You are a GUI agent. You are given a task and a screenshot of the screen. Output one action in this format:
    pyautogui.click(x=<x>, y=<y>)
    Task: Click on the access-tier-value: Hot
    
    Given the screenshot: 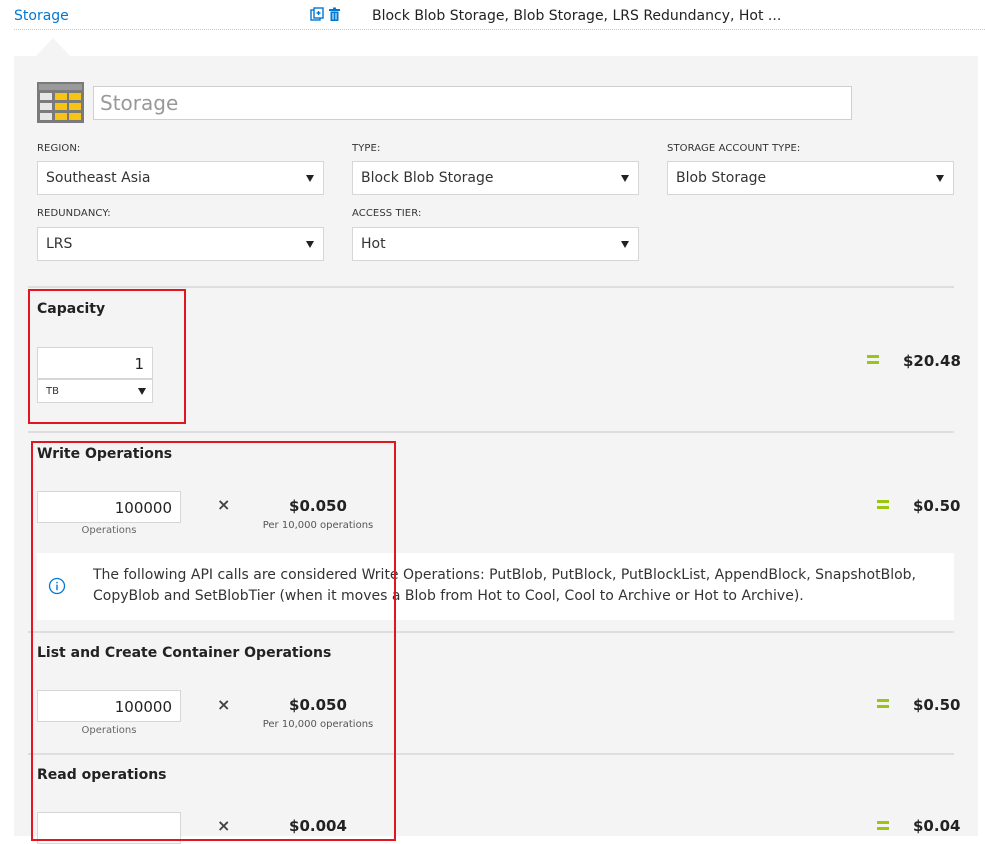 What is the action you would take?
    pyautogui.click(x=373, y=244)
    